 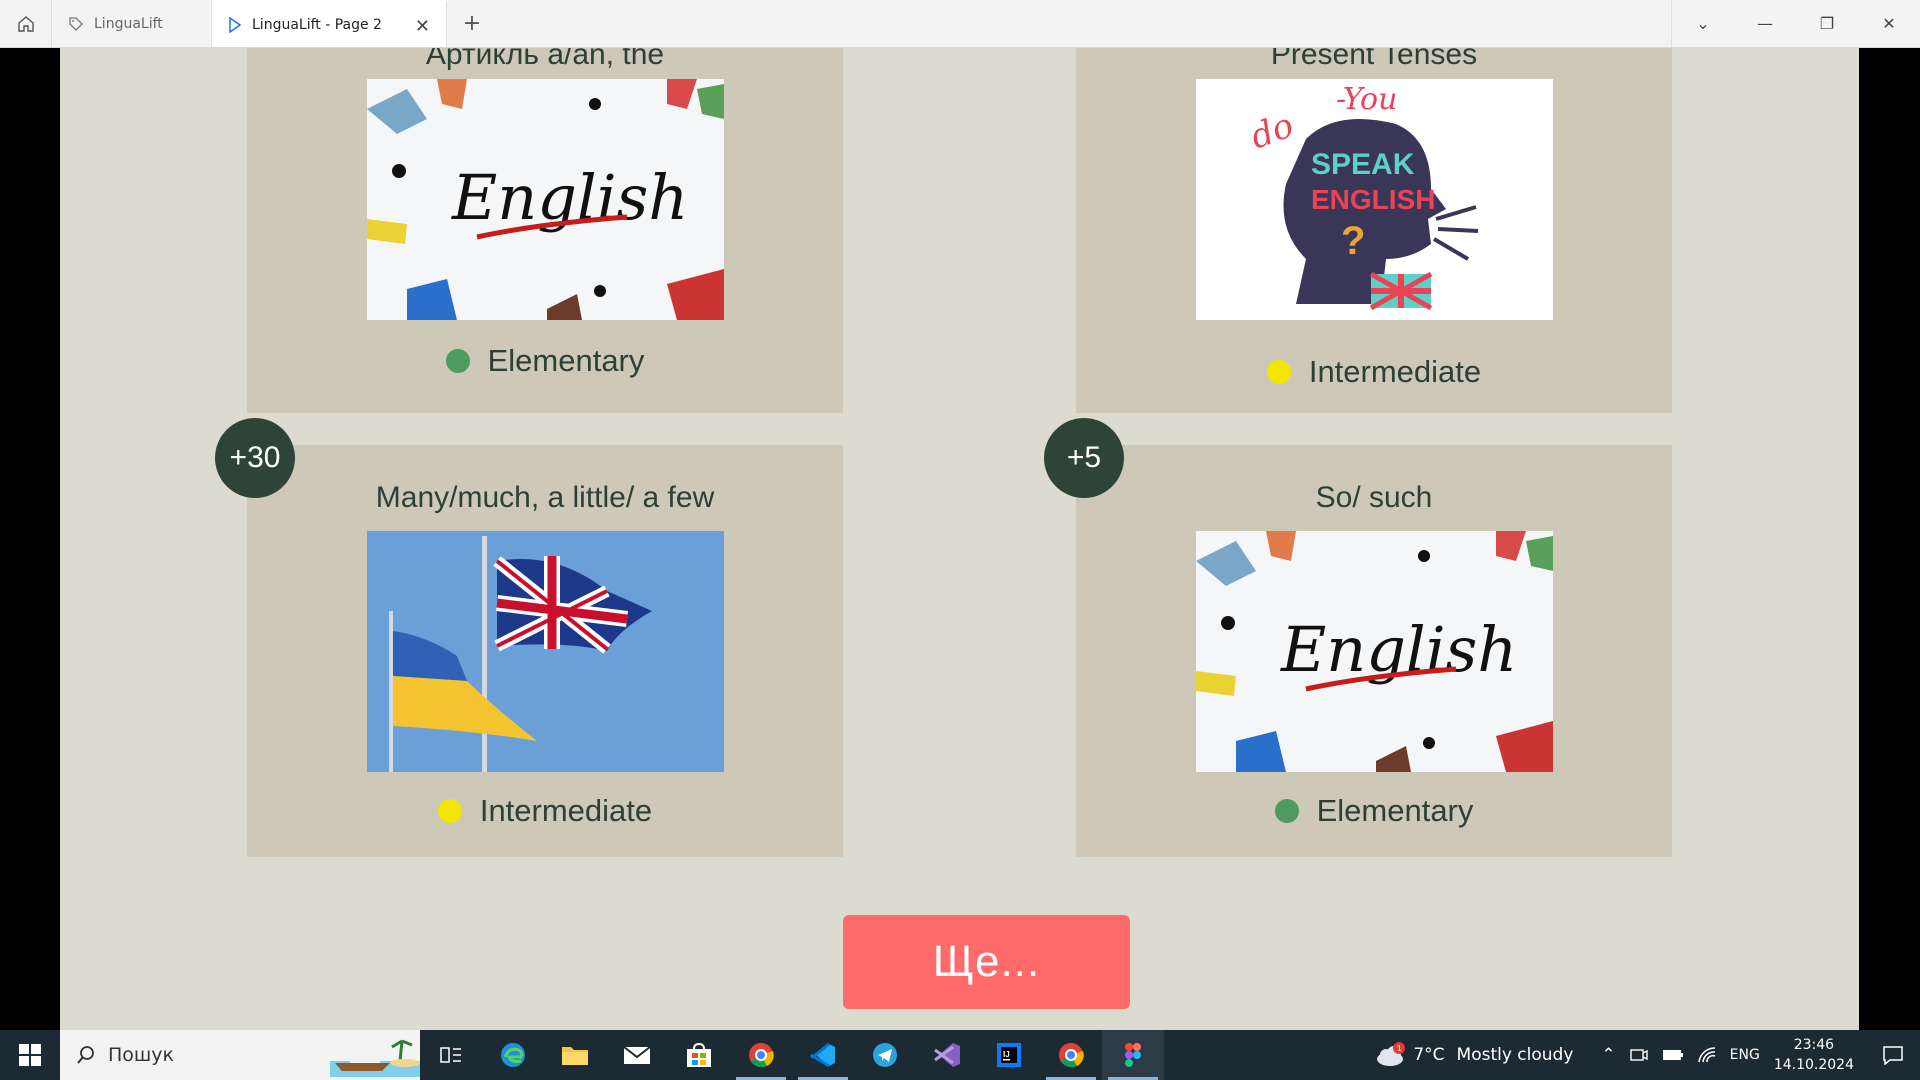 I want to click on weather-widget: 1 7°C Mostly cloudy, so click(x=1474, y=1055).